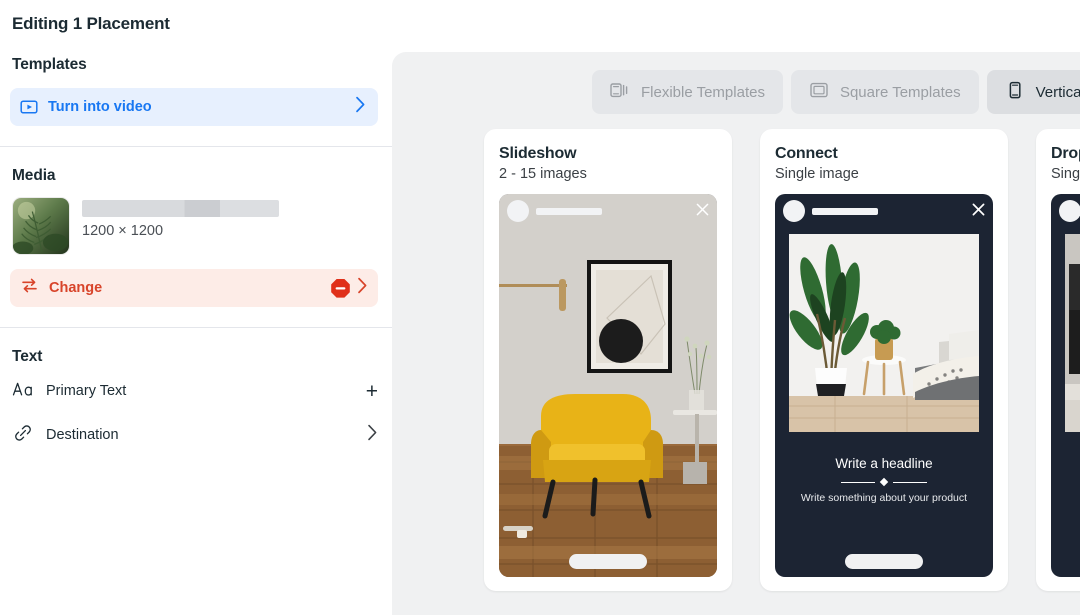 This screenshot has height=615, width=1080. I want to click on redacted-filename, so click(180, 208).